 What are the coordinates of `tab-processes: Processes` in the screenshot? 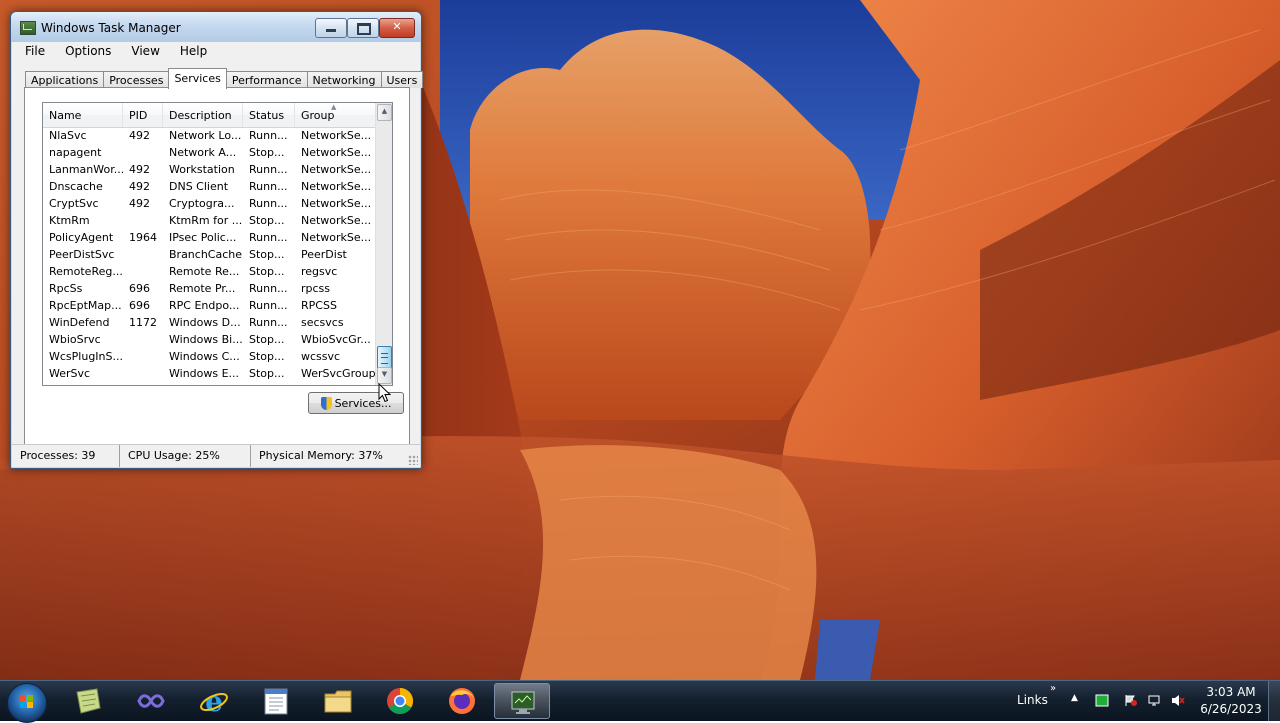 It's located at (136, 79).